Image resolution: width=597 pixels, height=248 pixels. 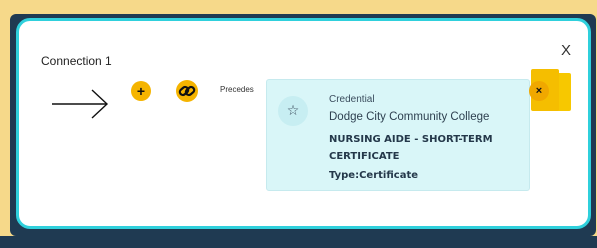 What do you see at coordinates (76, 61) in the screenshot?
I see `modal-title: Connection 1` at bounding box center [76, 61].